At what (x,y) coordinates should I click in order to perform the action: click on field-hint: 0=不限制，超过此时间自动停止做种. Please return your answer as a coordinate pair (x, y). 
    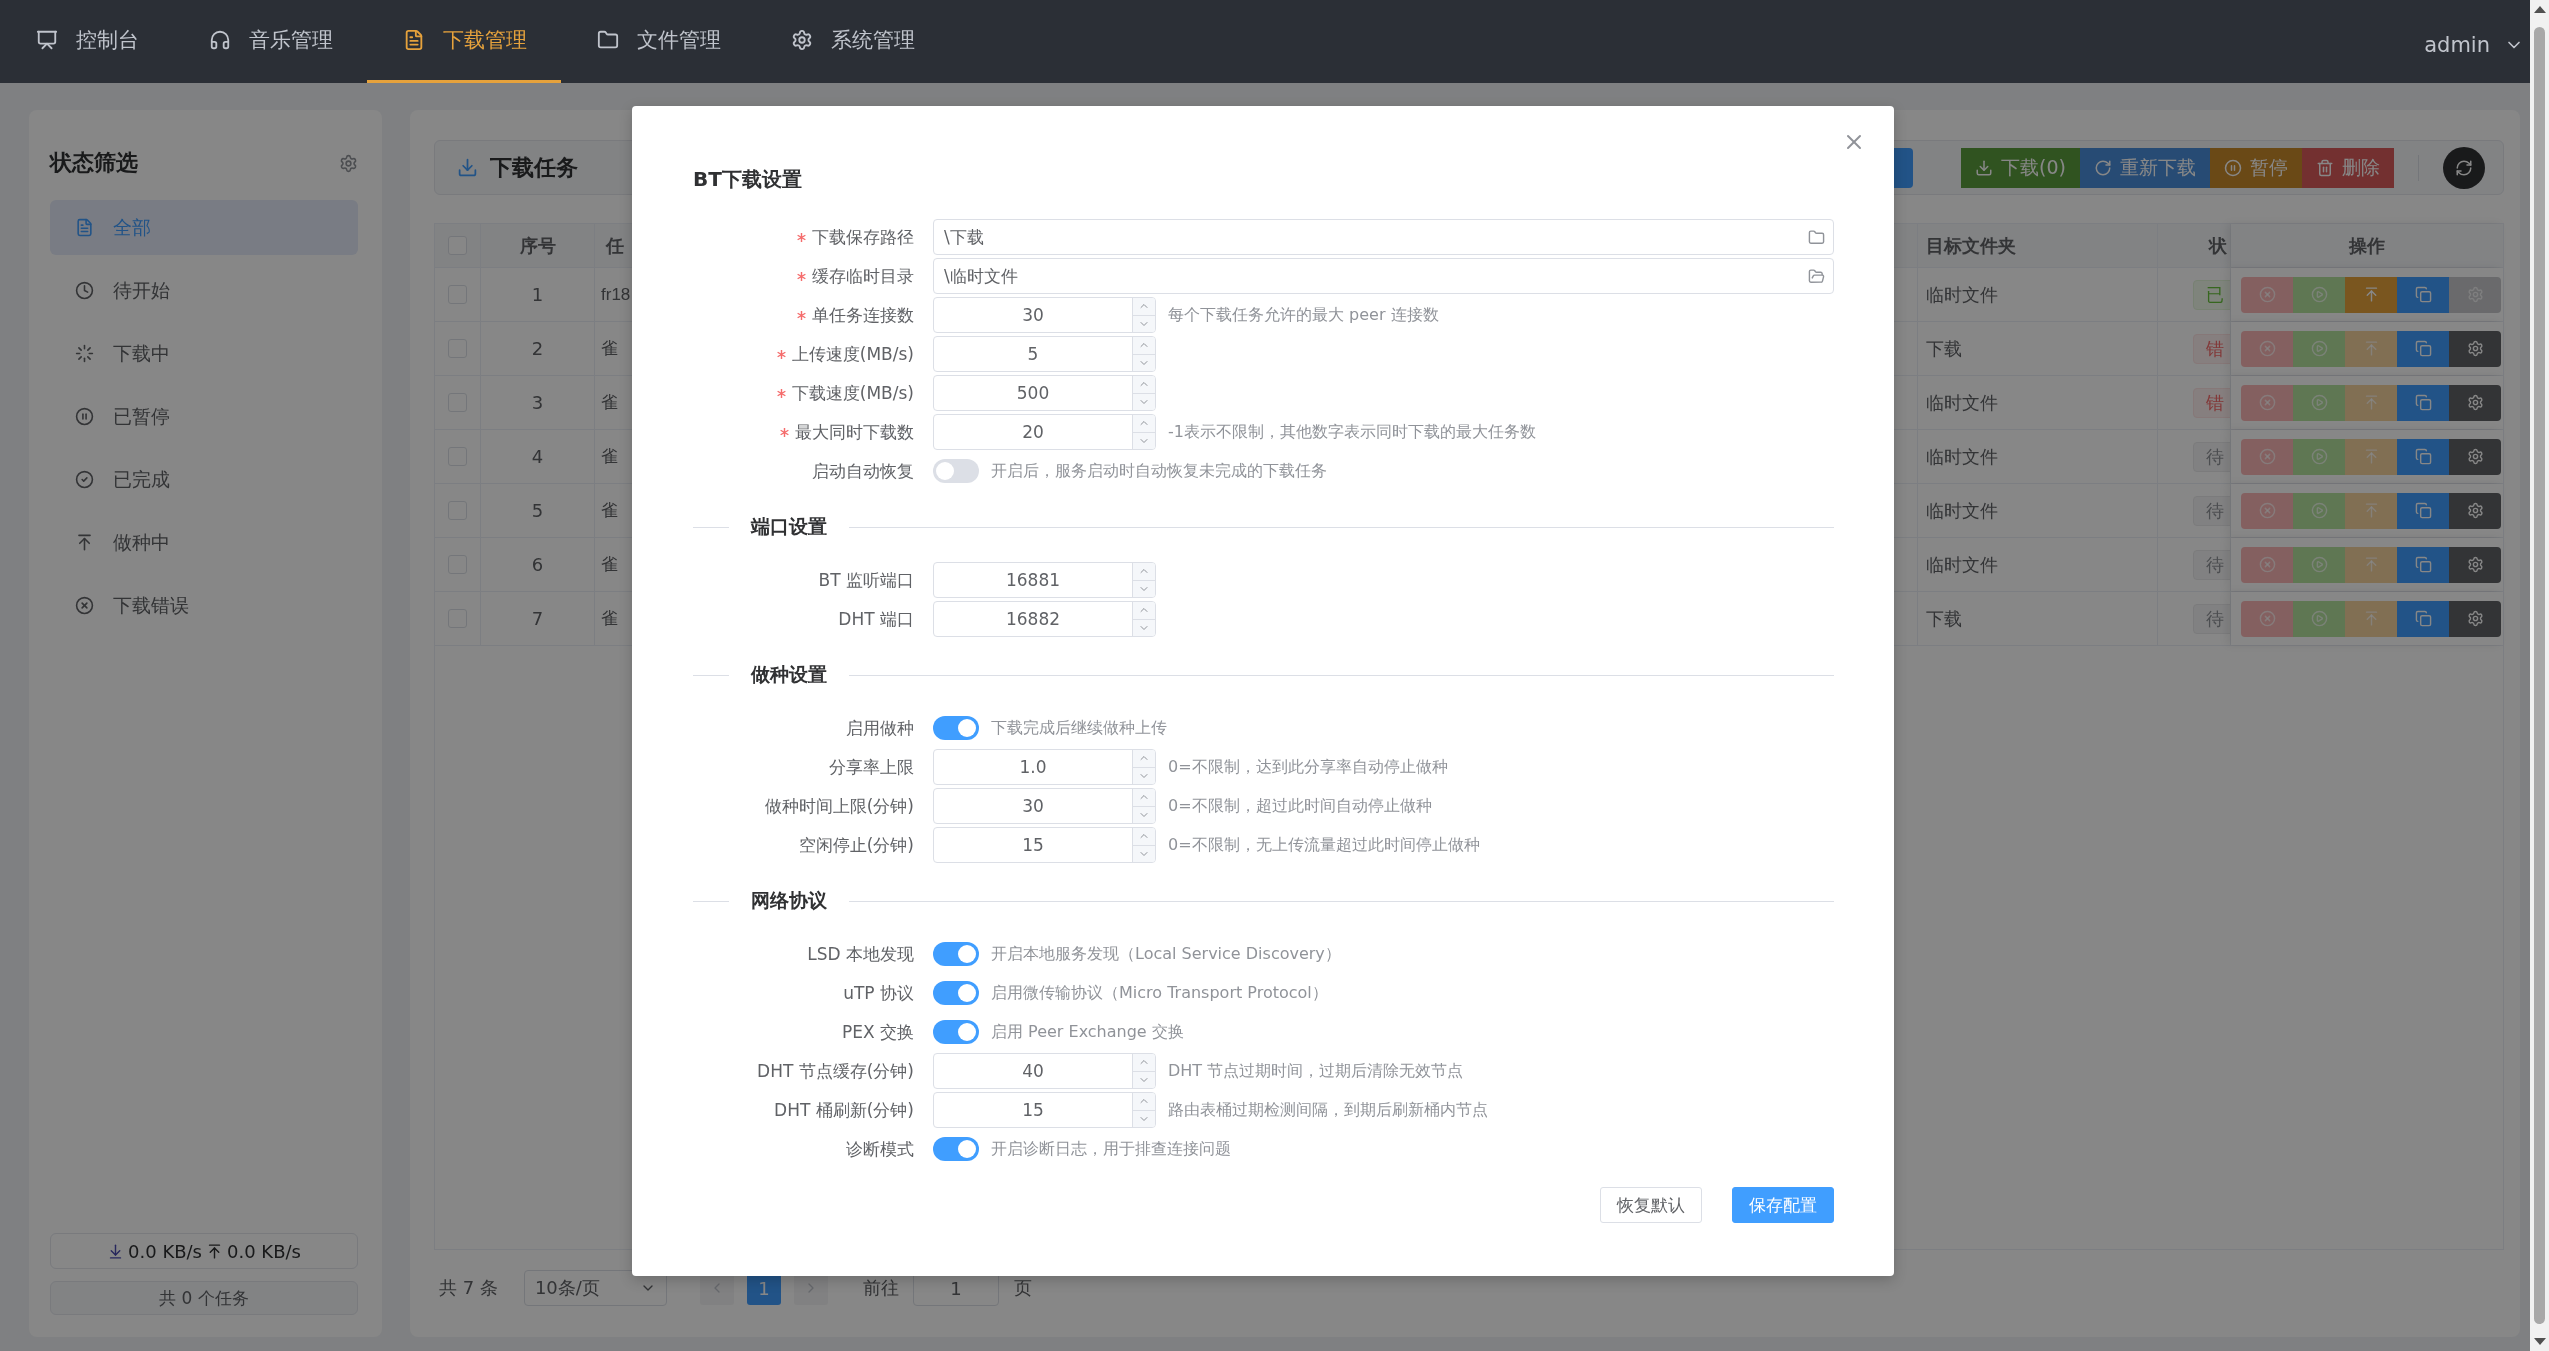
    Looking at the image, I should click on (1300, 806).